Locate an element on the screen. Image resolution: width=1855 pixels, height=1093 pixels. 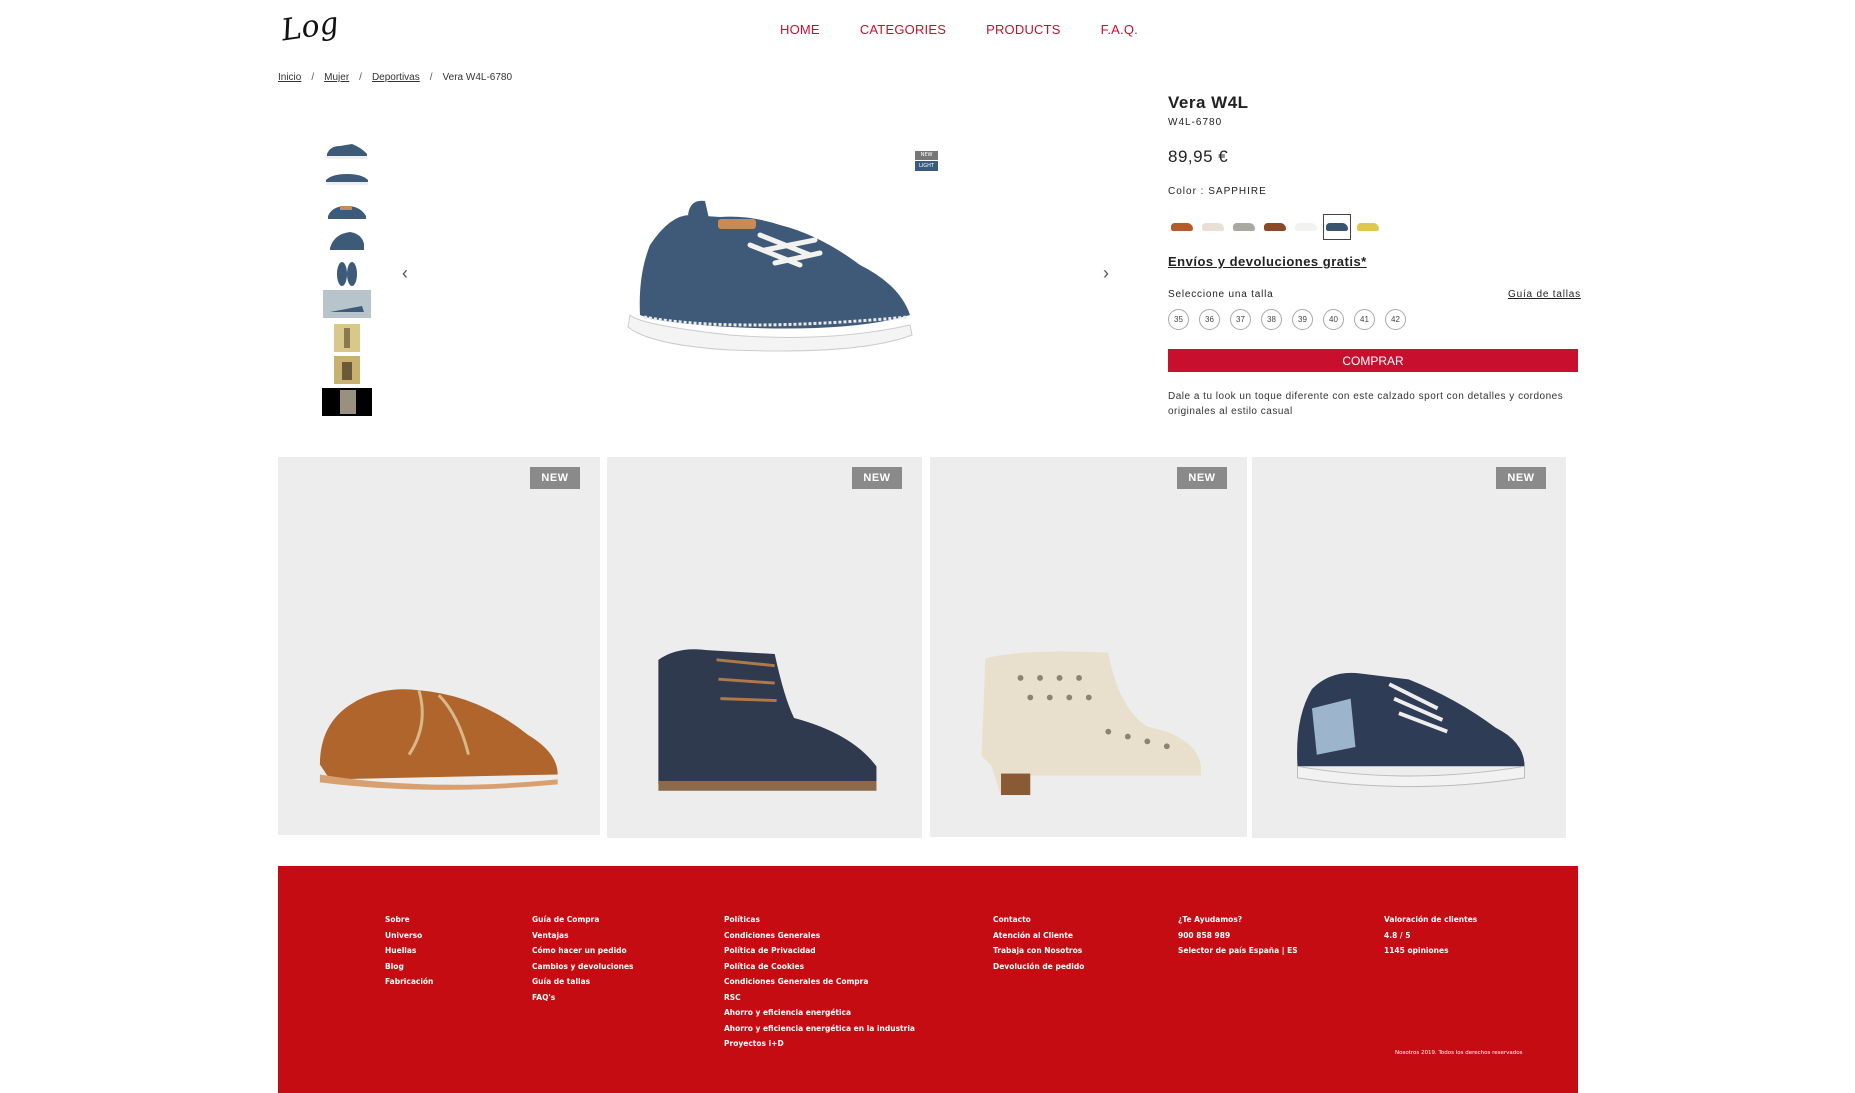
footer-link: Política de Privacidad is located at coordinates (819, 951).